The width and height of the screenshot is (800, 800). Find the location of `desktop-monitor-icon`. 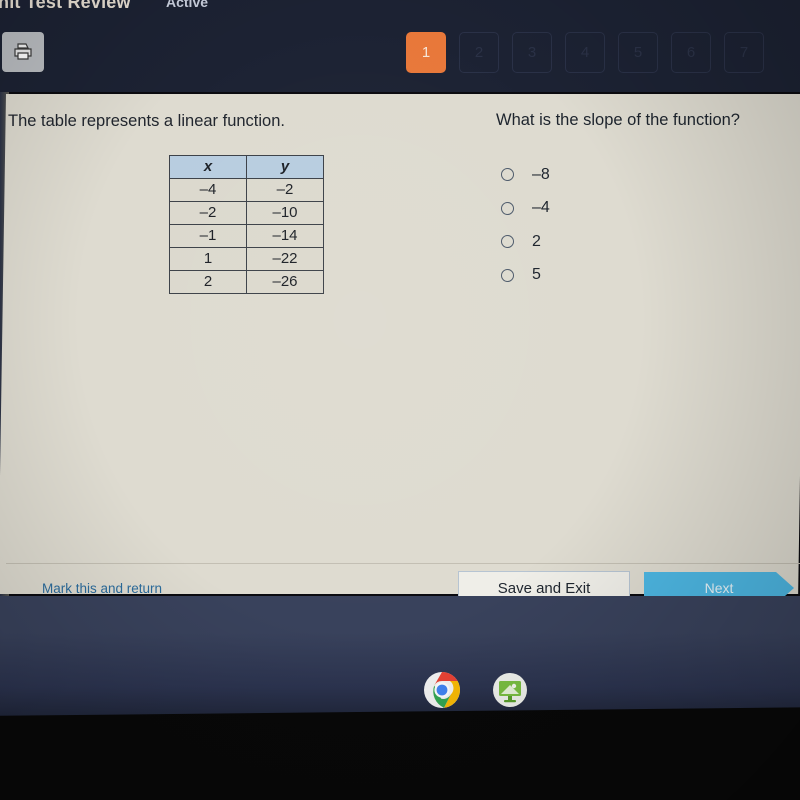

desktop-monitor-icon is located at coordinates (510, 690).